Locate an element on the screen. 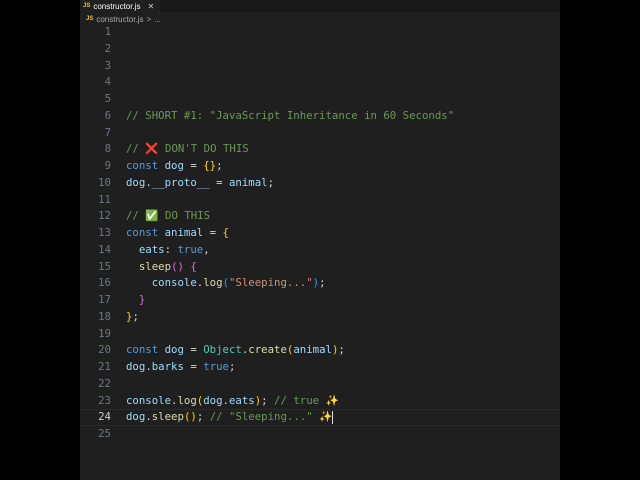 This screenshot has width=640, height=480. close-icon: ✕ is located at coordinates (150, 6).